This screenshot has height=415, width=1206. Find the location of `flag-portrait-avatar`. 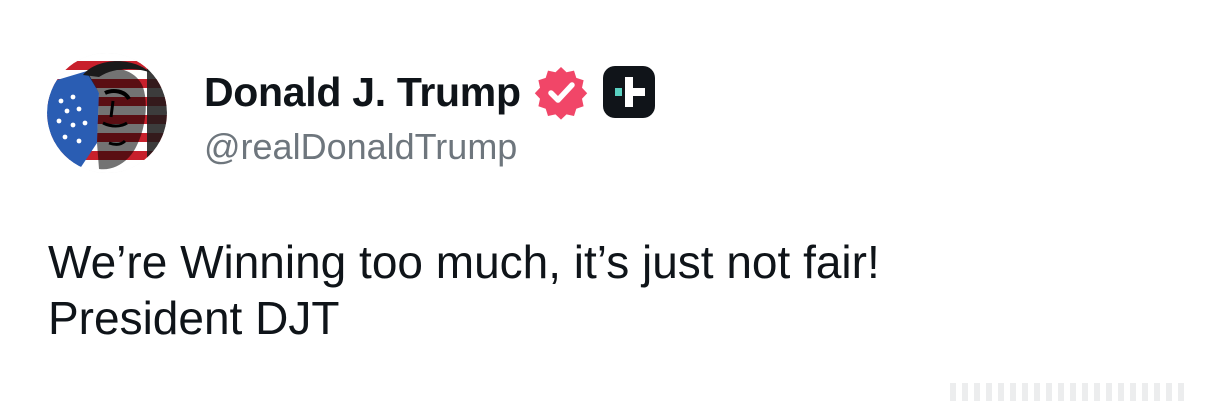

flag-portrait-avatar is located at coordinates (107, 113).